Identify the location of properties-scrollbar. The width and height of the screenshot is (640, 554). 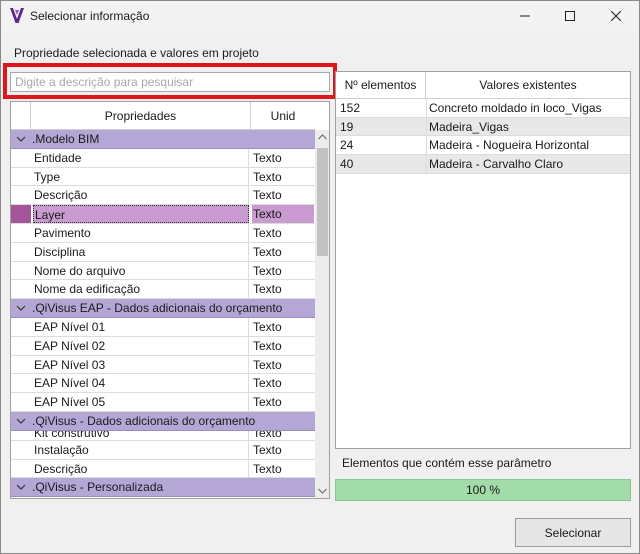
(322, 314).